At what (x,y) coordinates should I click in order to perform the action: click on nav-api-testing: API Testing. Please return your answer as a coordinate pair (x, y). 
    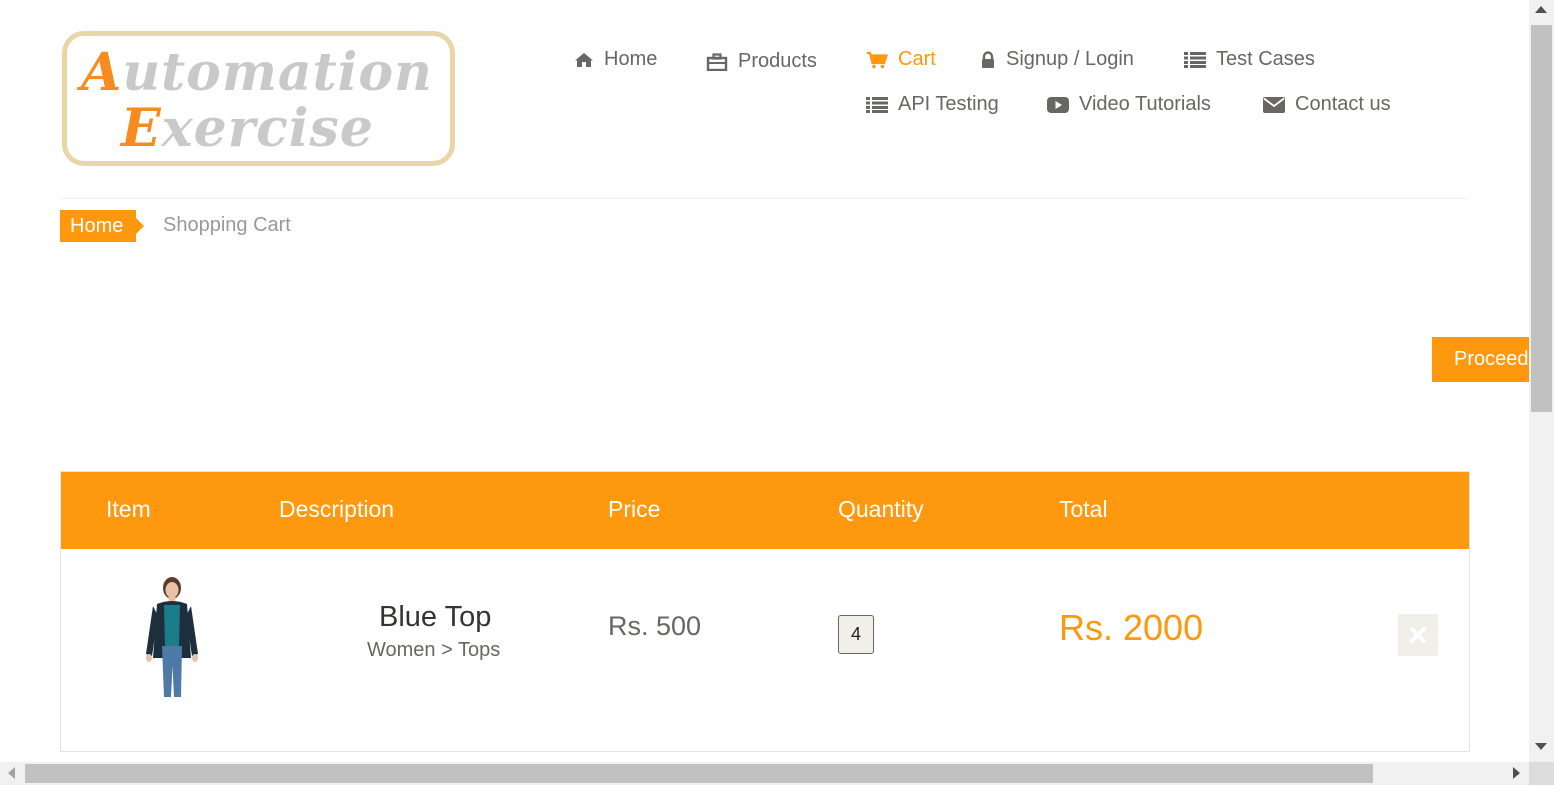
    Looking at the image, I should click on (932, 104).